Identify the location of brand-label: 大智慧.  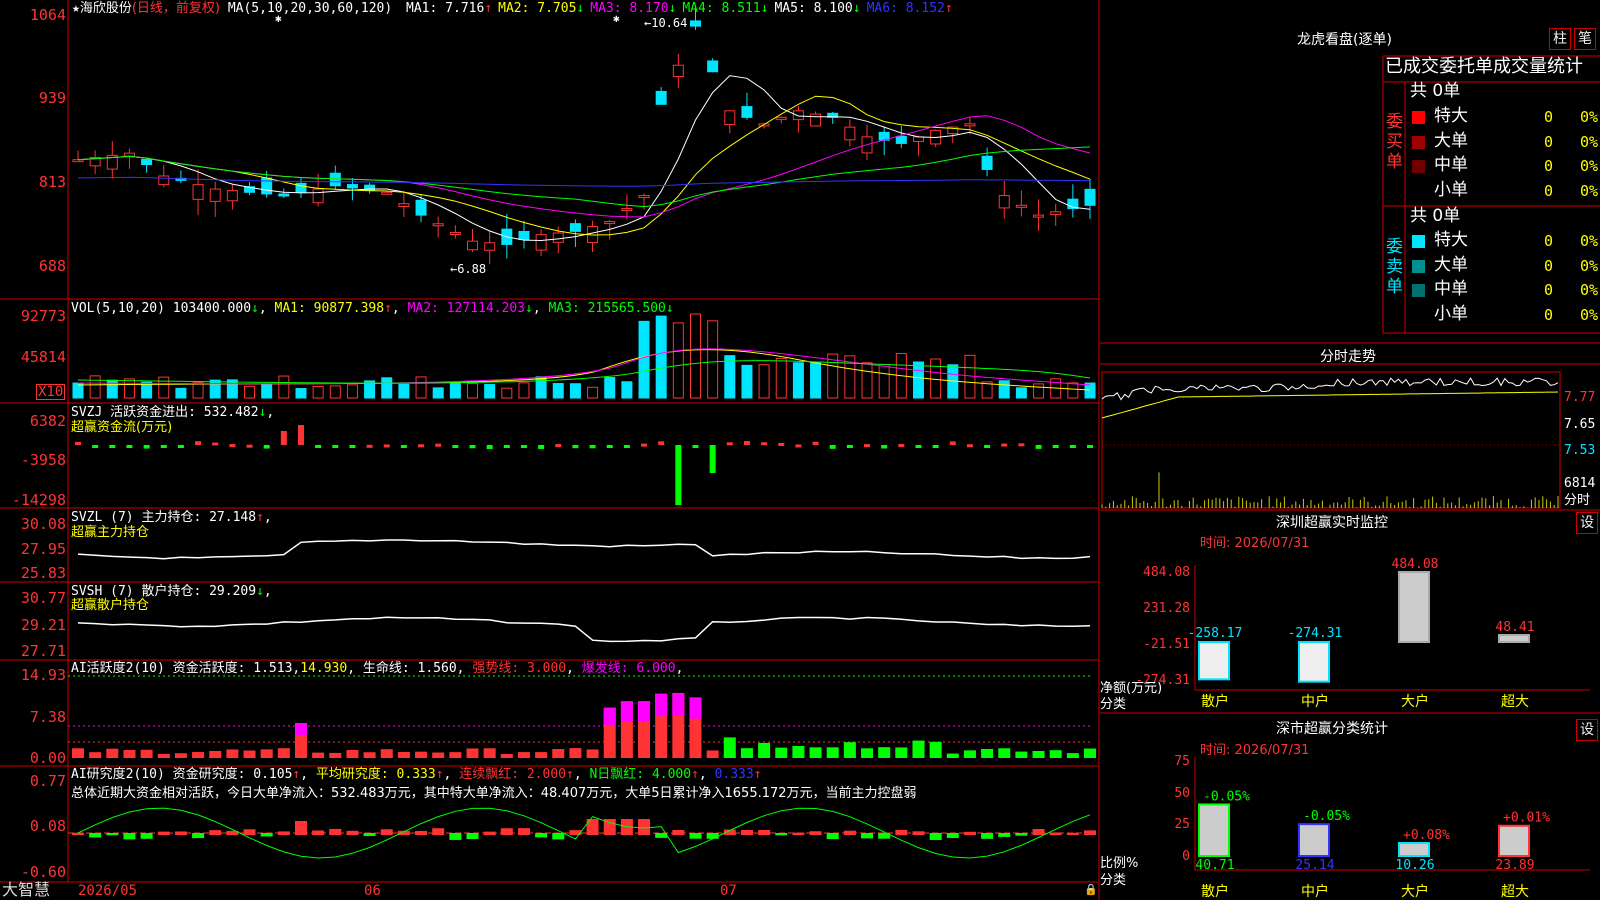
(26, 890).